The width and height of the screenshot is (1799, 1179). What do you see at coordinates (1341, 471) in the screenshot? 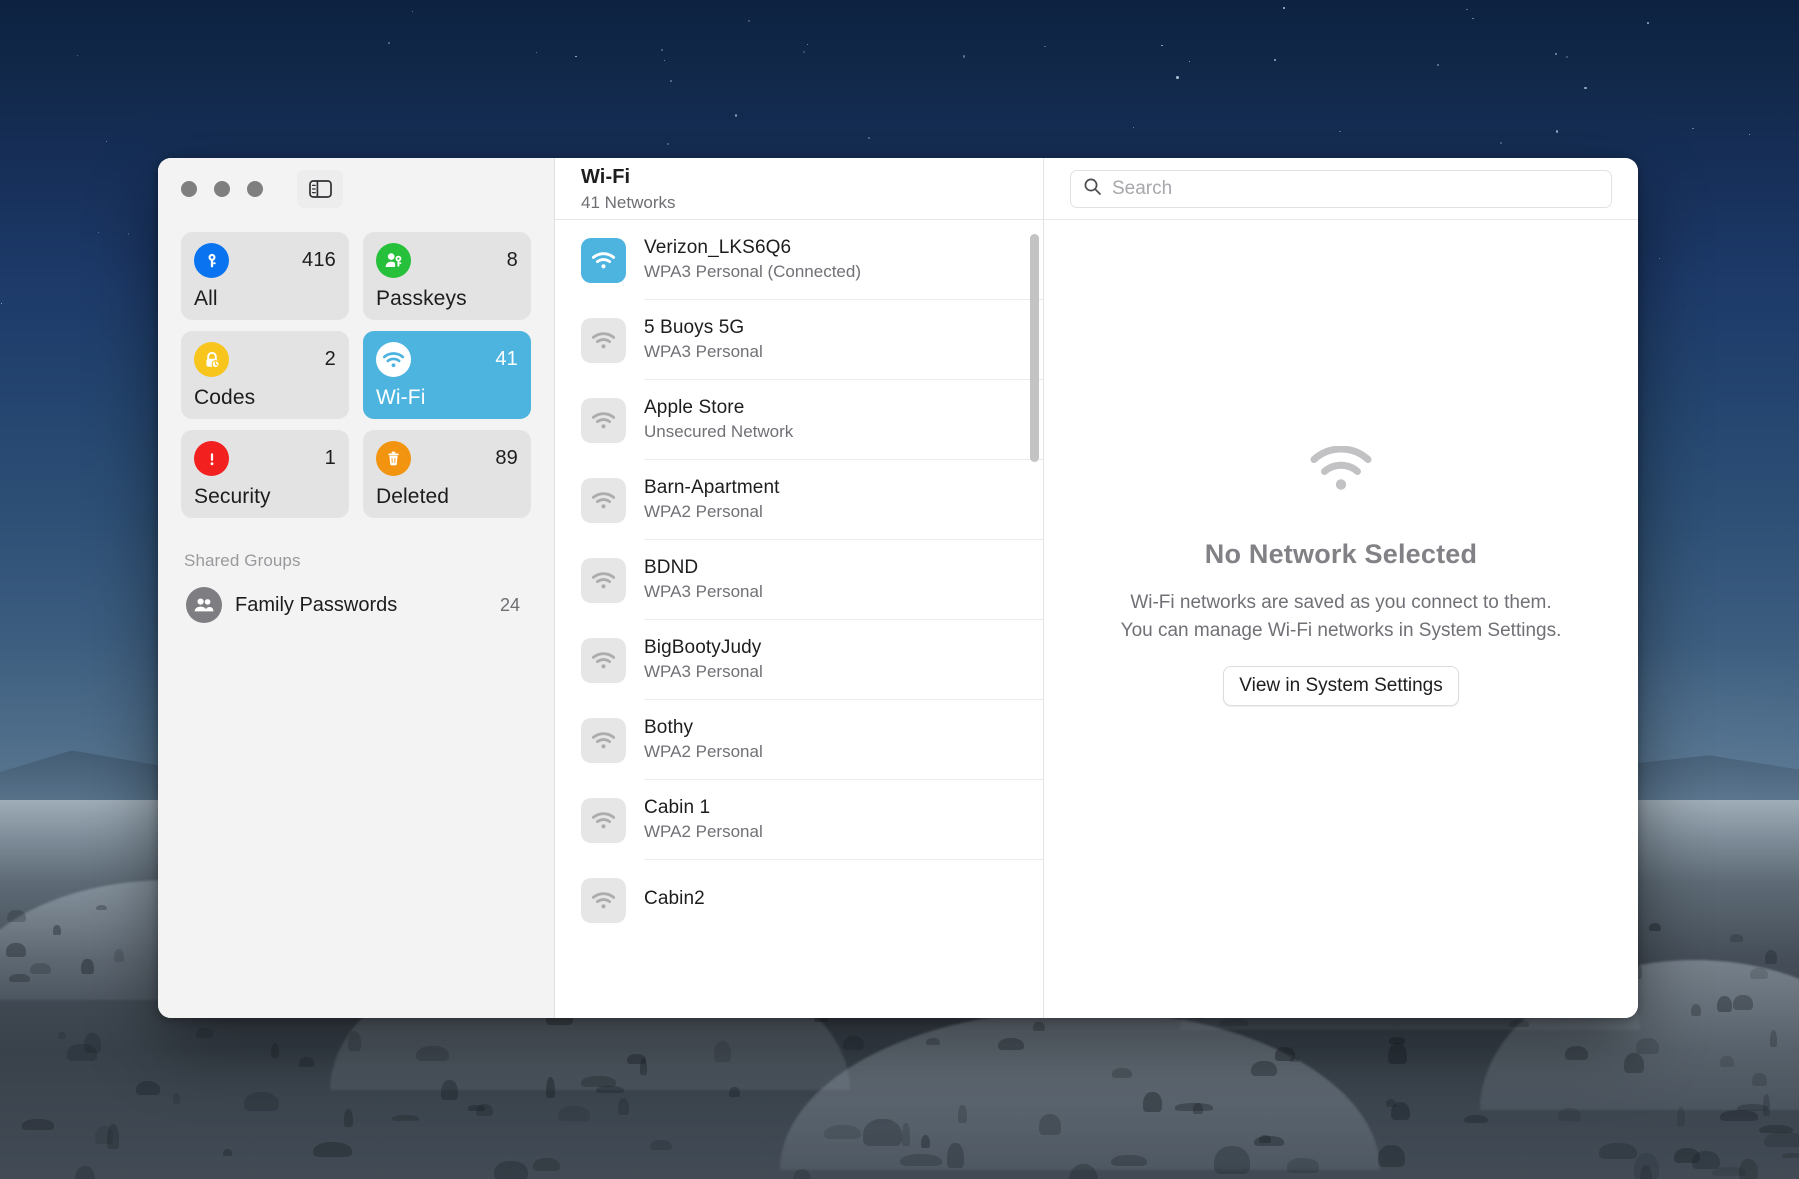
I see `wifi-large-icon` at bounding box center [1341, 471].